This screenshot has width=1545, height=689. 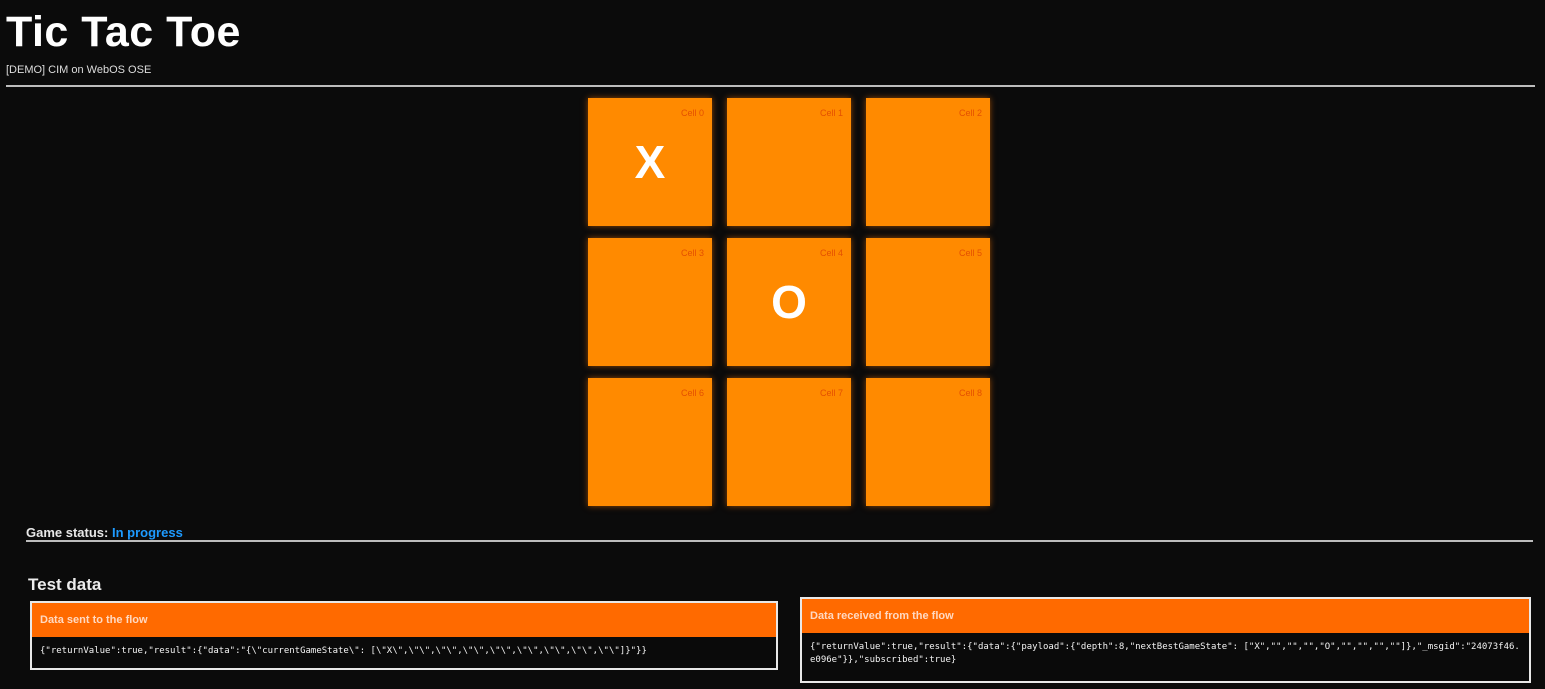 What do you see at coordinates (692, 253) in the screenshot?
I see `cell-label: Cell 3` at bounding box center [692, 253].